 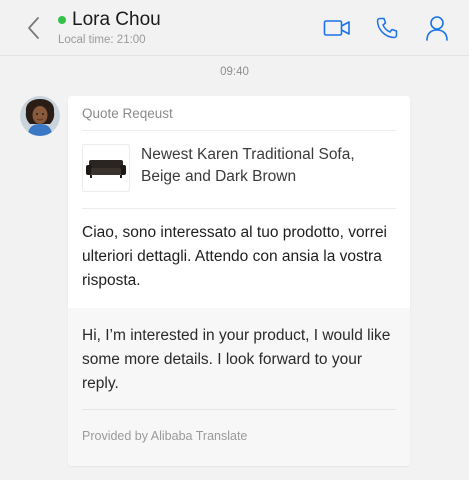 I want to click on online-status-dot, so click(x=62, y=20).